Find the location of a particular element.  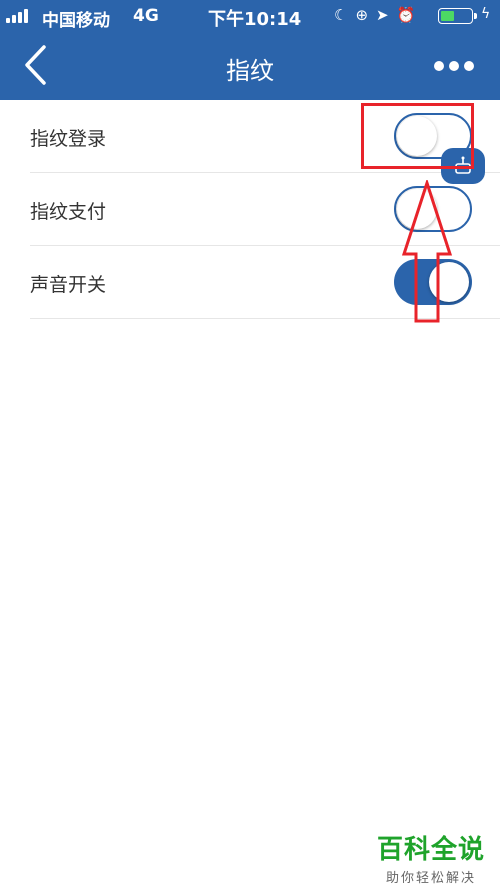

network-type: 4G is located at coordinates (146, 16).